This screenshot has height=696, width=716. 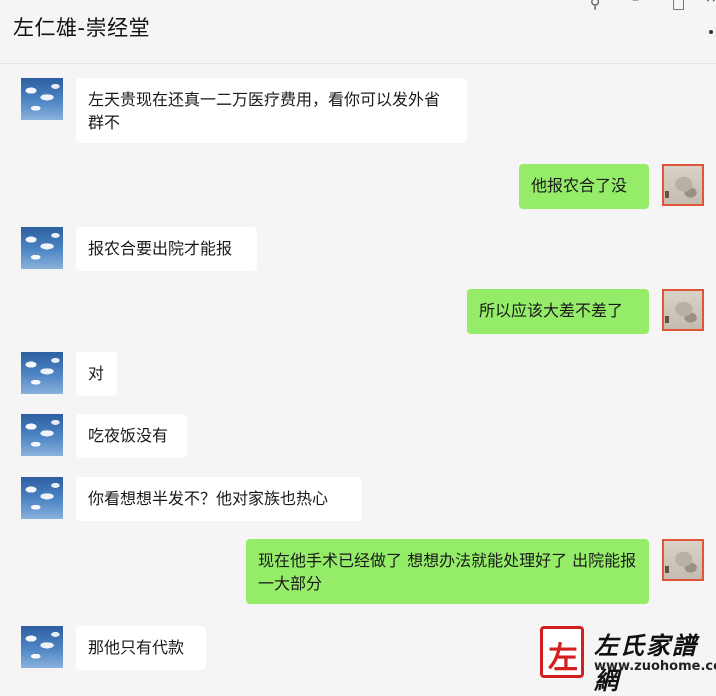 I want to click on incoming-message: 吃夜饭没有, so click(x=131, y=436).